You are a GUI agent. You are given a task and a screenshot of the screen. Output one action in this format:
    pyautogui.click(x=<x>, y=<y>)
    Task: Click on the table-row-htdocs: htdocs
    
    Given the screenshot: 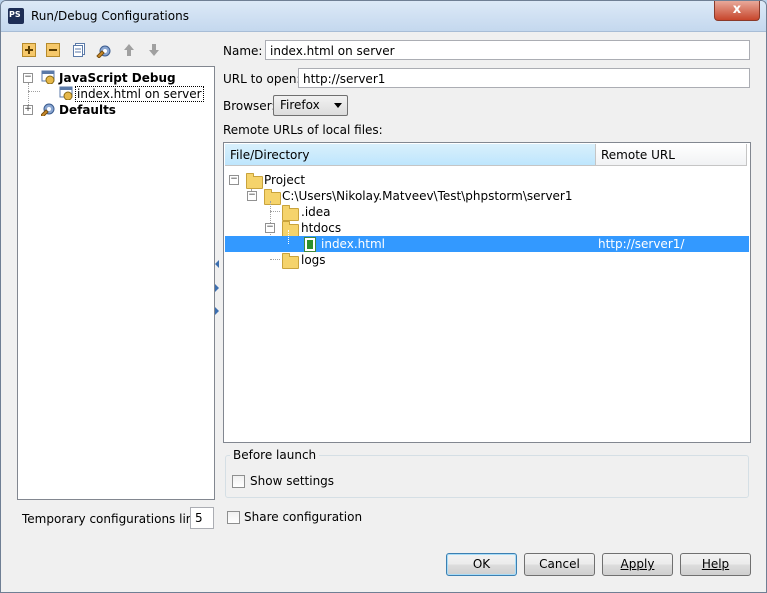 What is the action you would take?
    pyautogui.click(x=321, y=228)
    